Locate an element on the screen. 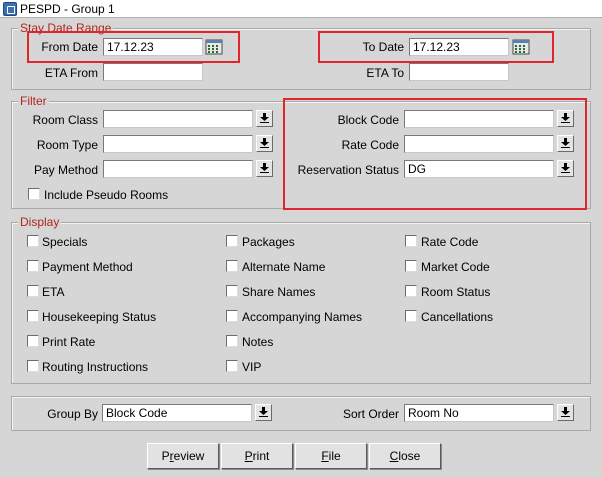 The image size is (602, 478). room-class-dropdown-button is located at coordinates (264, 118).